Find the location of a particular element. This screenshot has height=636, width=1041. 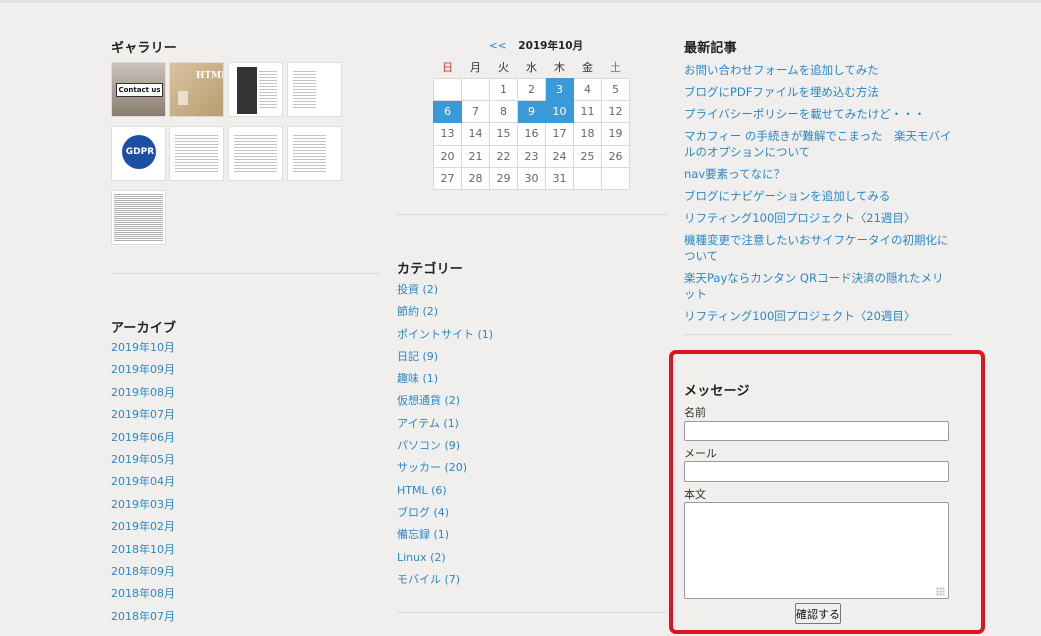

recent-post-link: リフティング100回プロジェクト〈21週目〉 is located at coordinates (818, 218).